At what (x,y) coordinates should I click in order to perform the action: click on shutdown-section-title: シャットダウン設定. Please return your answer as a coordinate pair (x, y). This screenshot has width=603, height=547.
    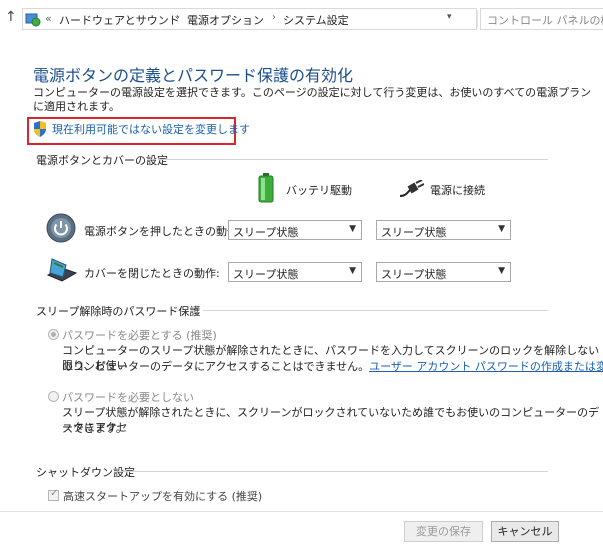
    Looking at the image, I should click on (85, 472).